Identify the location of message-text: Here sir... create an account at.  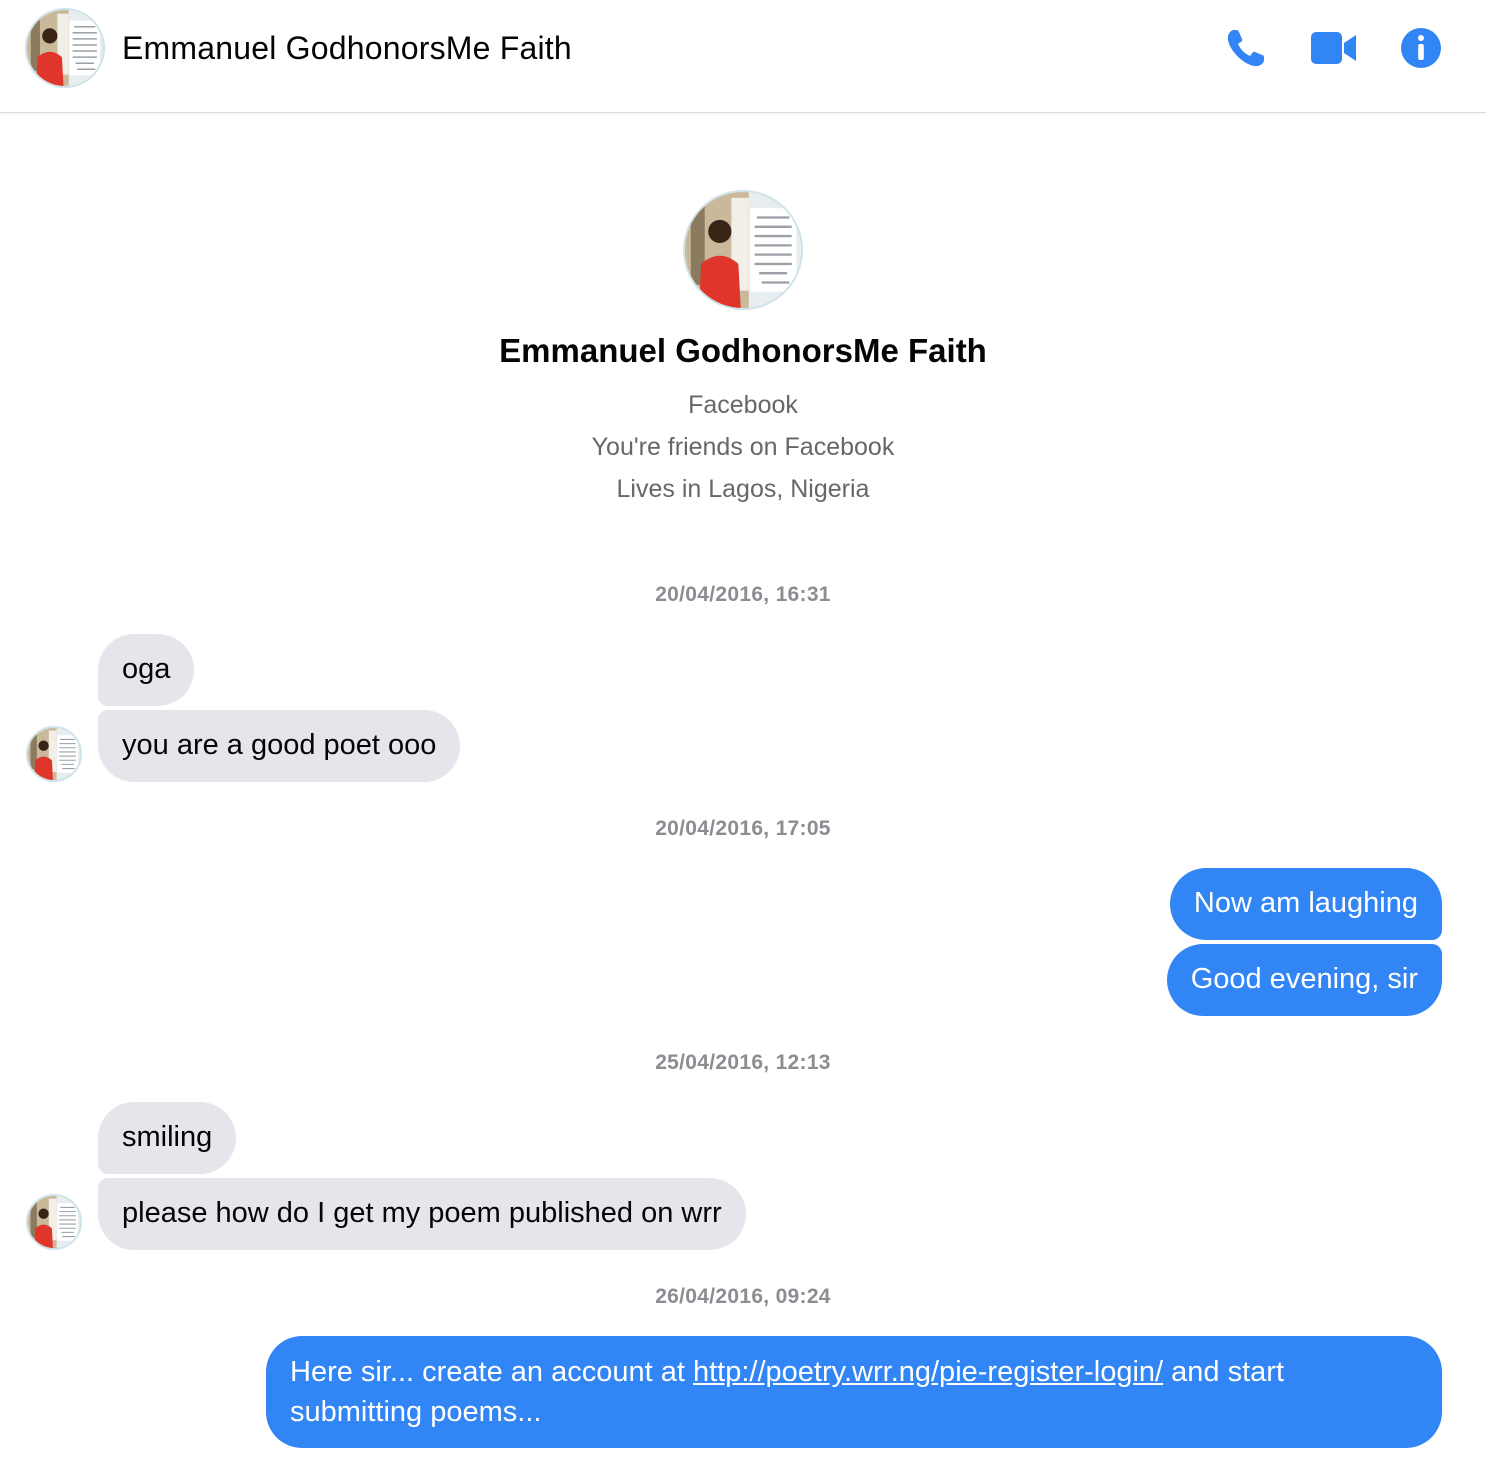
(491, 1372).